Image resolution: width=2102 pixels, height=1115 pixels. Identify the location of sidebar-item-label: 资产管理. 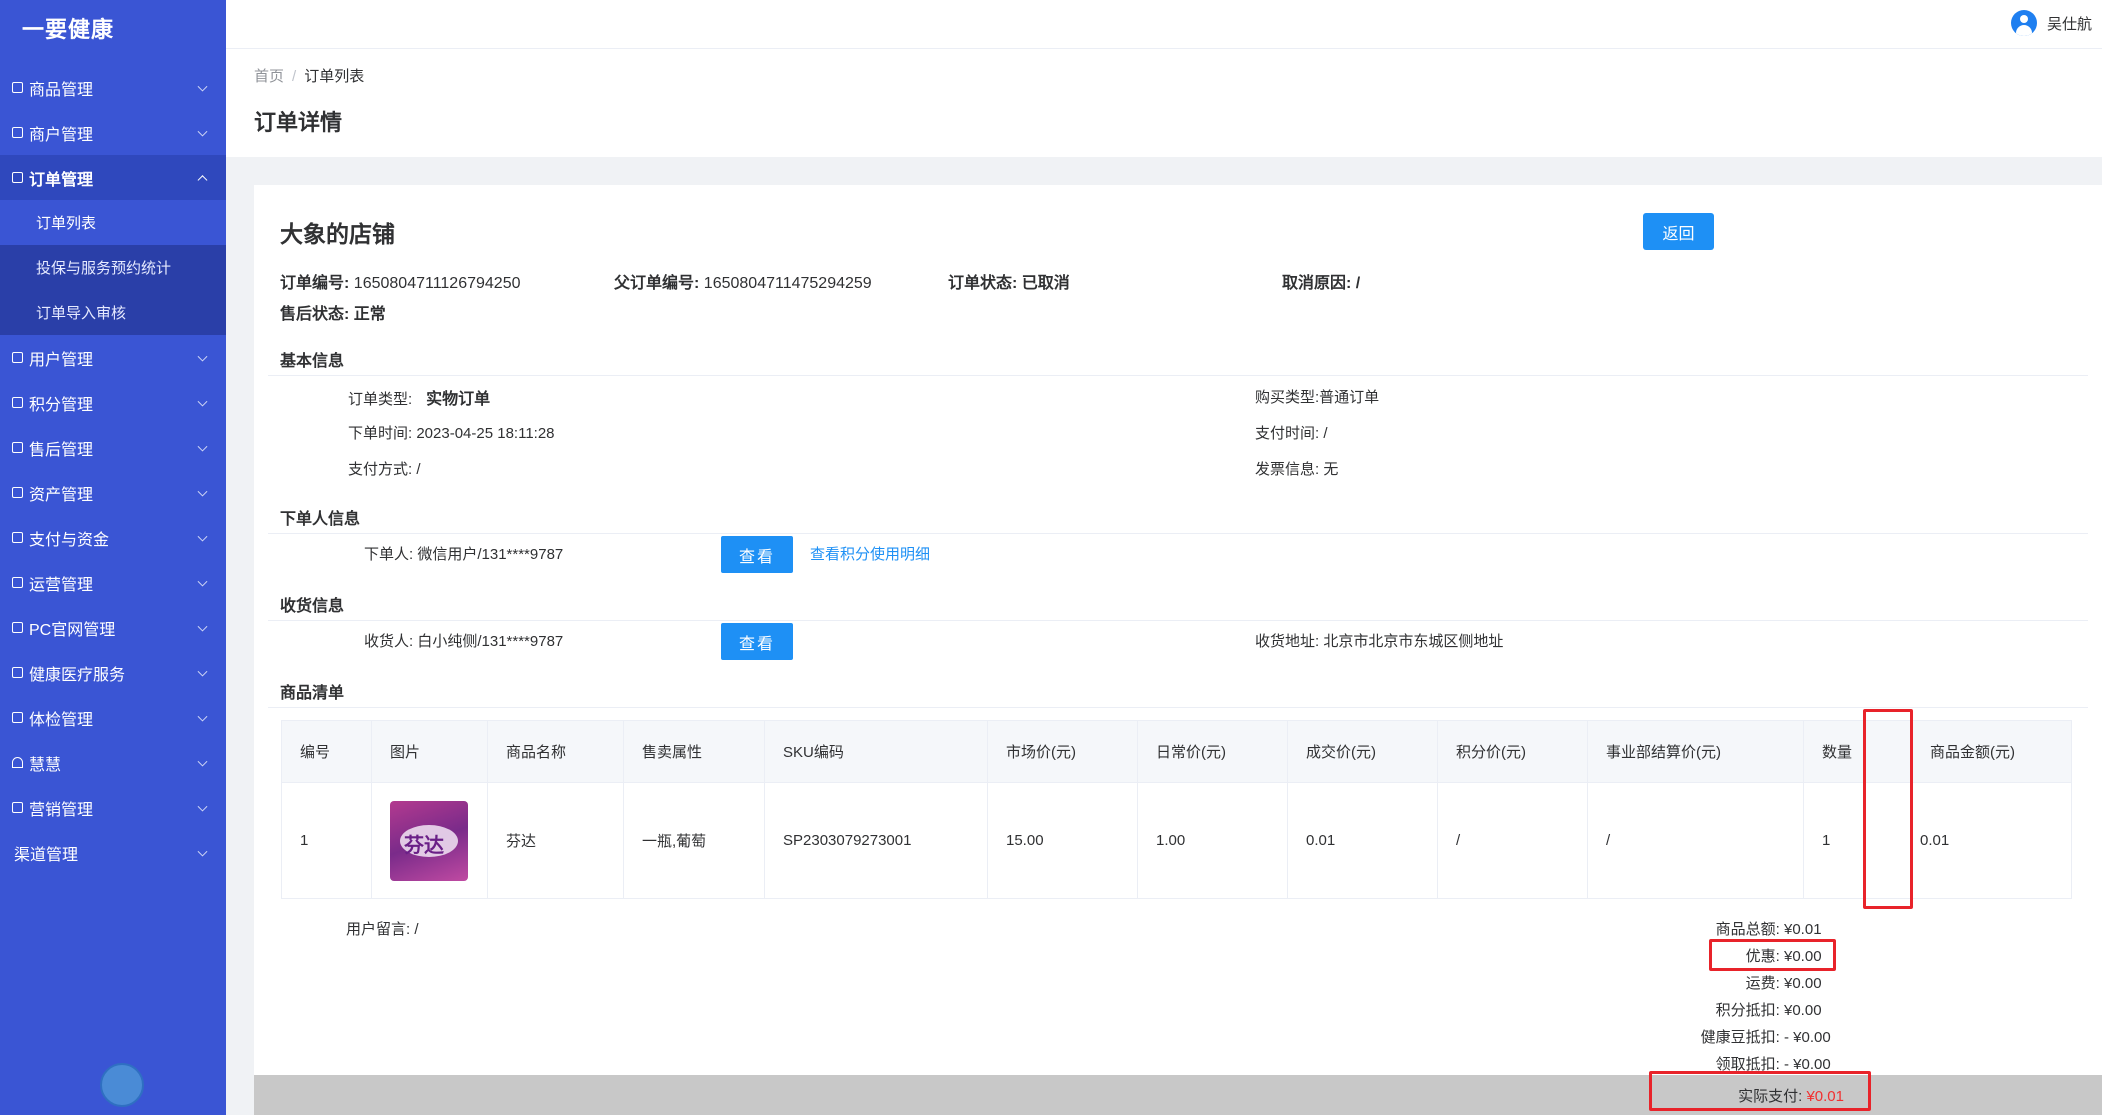
(61, 495).